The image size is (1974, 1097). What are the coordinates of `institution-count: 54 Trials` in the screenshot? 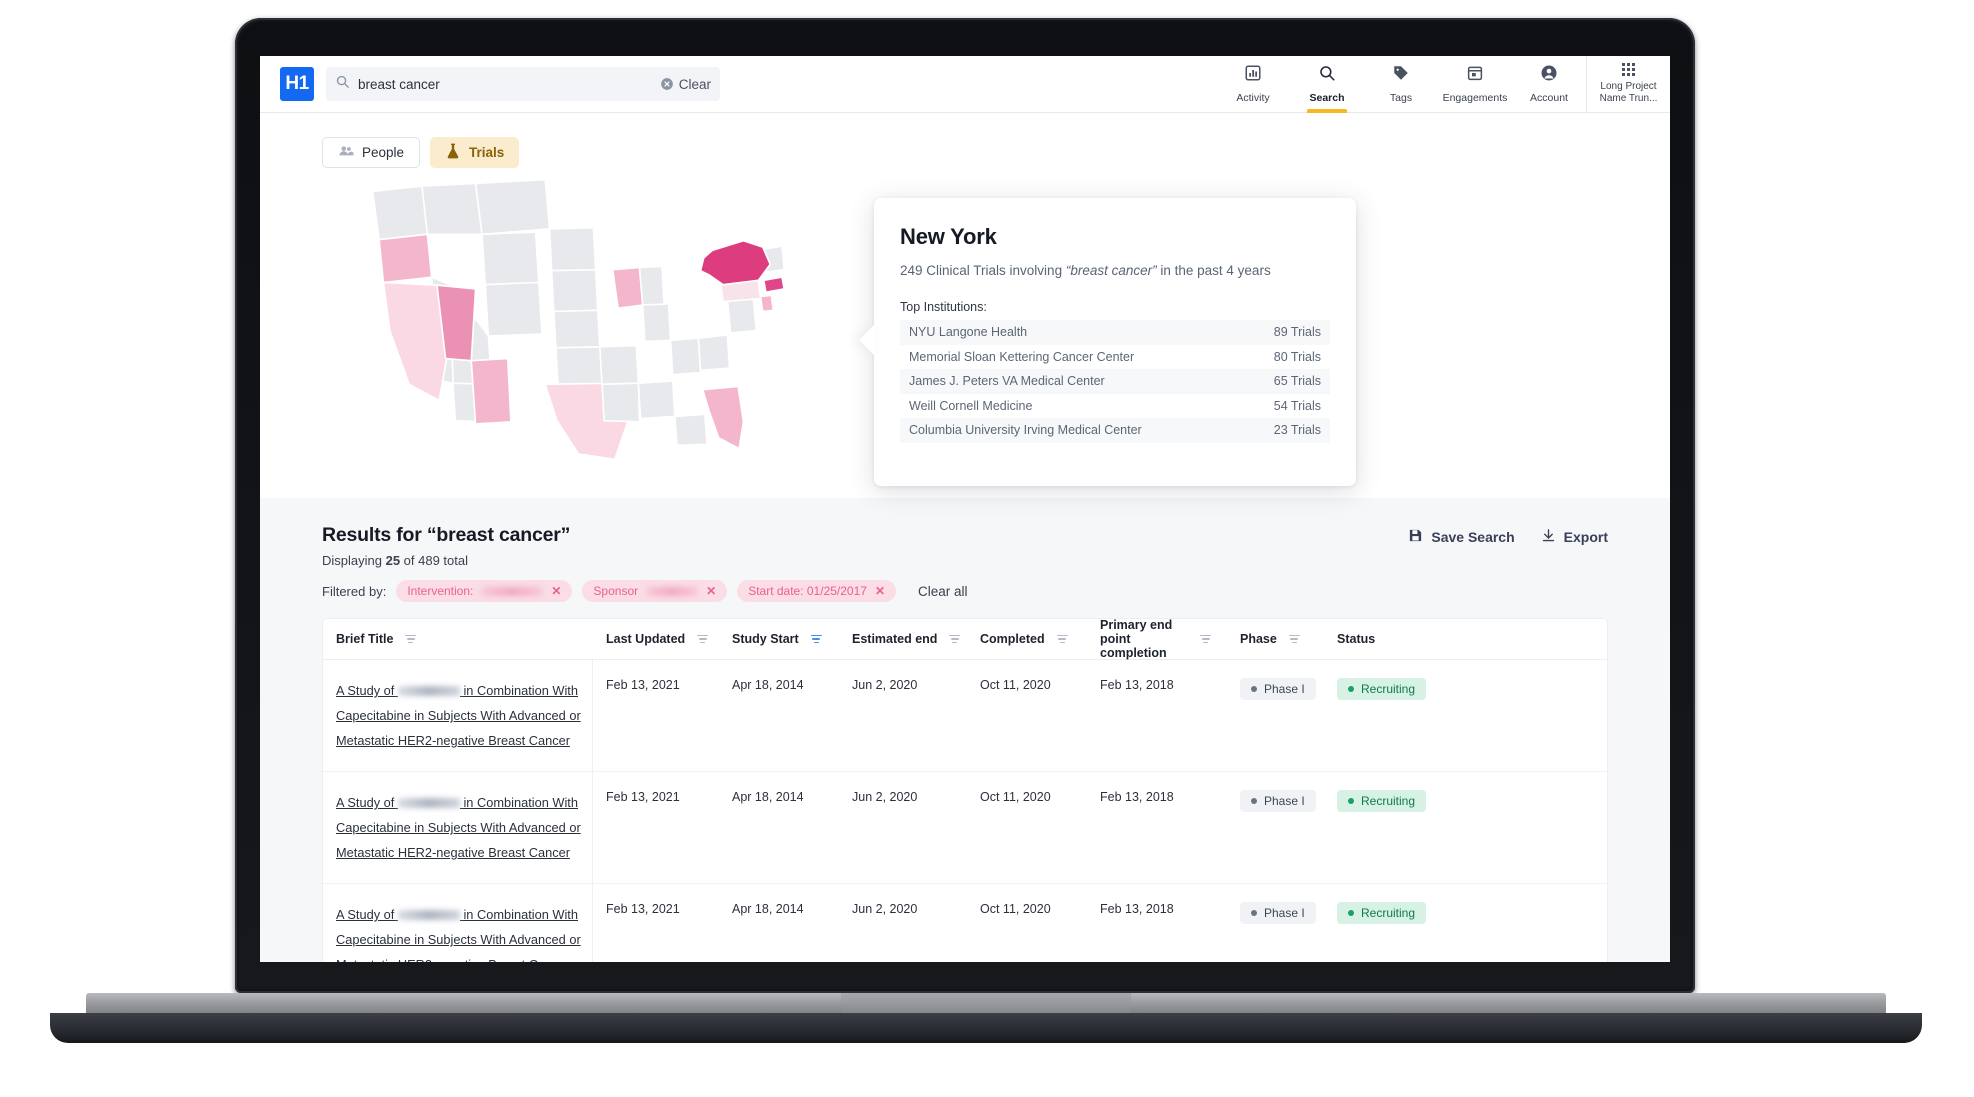 It's located at (1297, 405).